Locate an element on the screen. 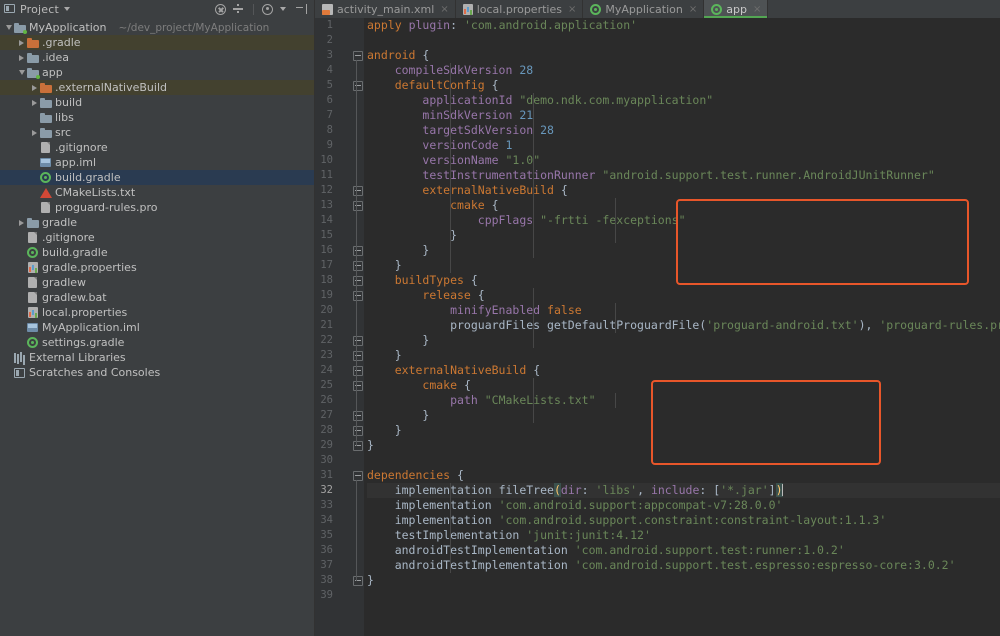  code-line-25: cmake { is located at coordinates (683, 385).